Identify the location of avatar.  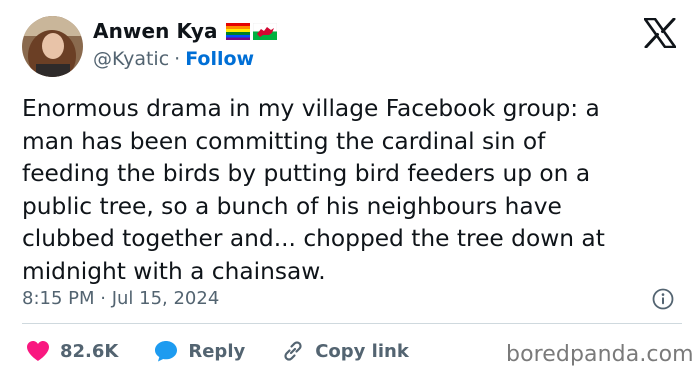
(52, 46).